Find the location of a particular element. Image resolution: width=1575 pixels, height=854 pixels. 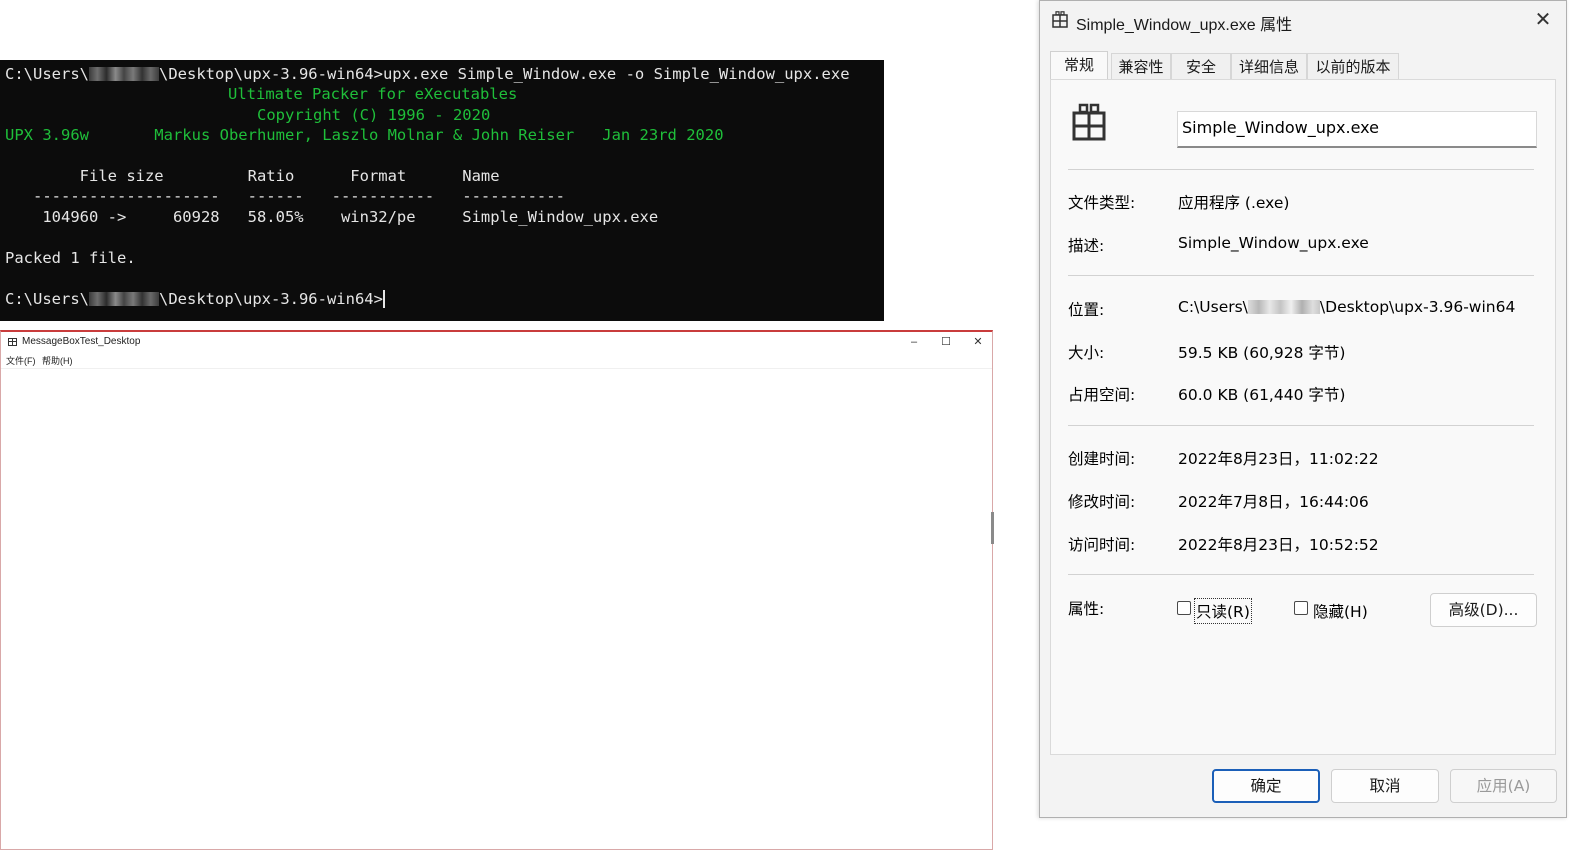

window-titlebar: MessageBoxTest_Desktop – ☐ ✕ is located at coordinates (496, 342).